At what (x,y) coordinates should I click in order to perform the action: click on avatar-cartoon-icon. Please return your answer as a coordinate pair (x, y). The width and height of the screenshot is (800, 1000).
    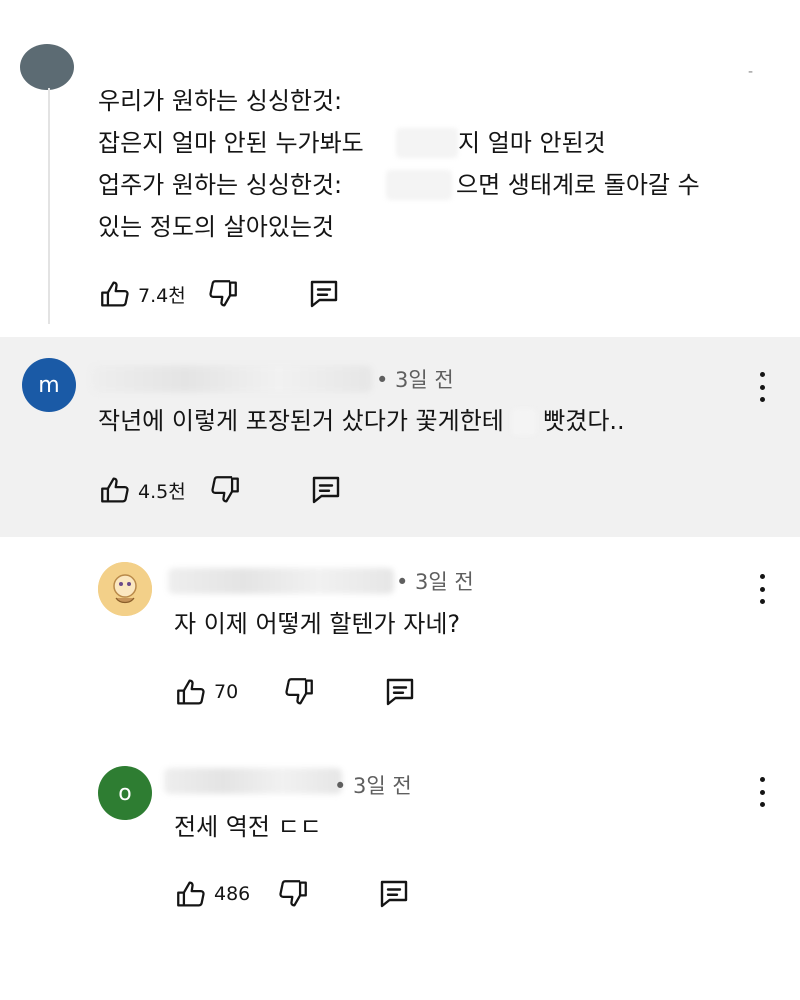
    Looking at the image, I should click on (125, 589).